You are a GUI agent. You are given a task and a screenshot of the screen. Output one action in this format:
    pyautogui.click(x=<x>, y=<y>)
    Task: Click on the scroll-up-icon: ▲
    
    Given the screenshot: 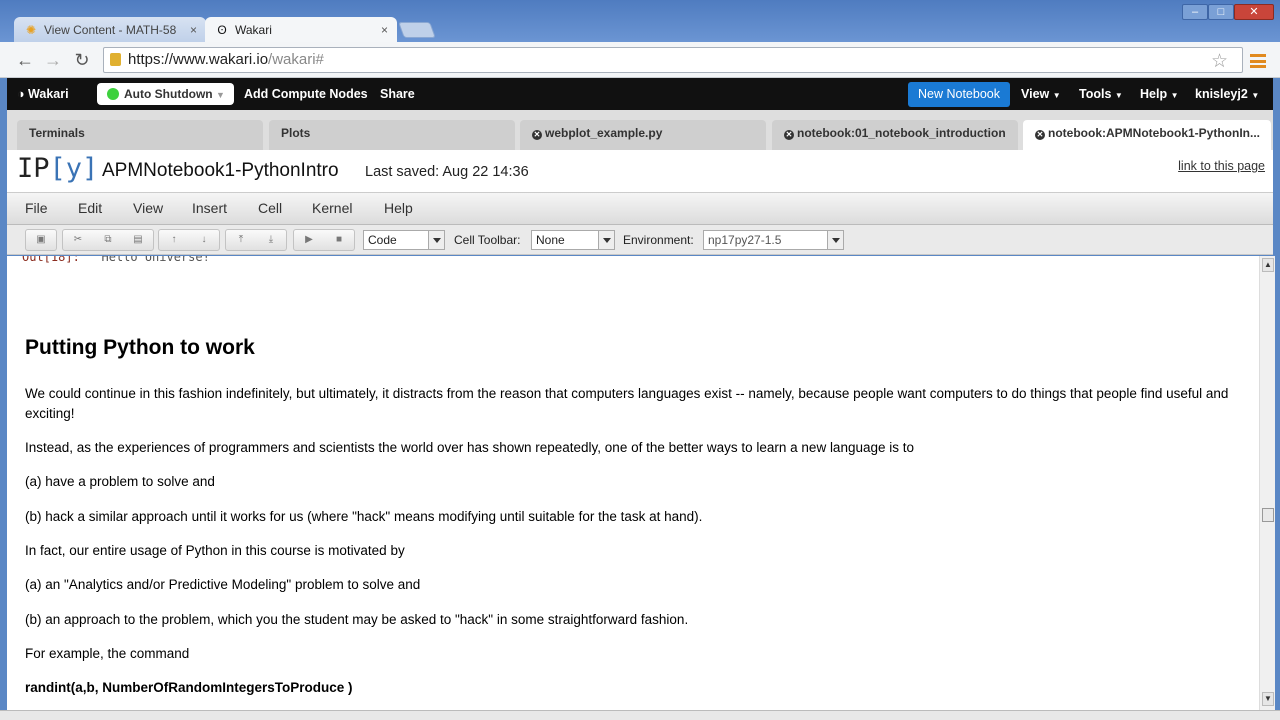 What is the action you would take?
    pyautogui.click(x=1268, y=265)
    